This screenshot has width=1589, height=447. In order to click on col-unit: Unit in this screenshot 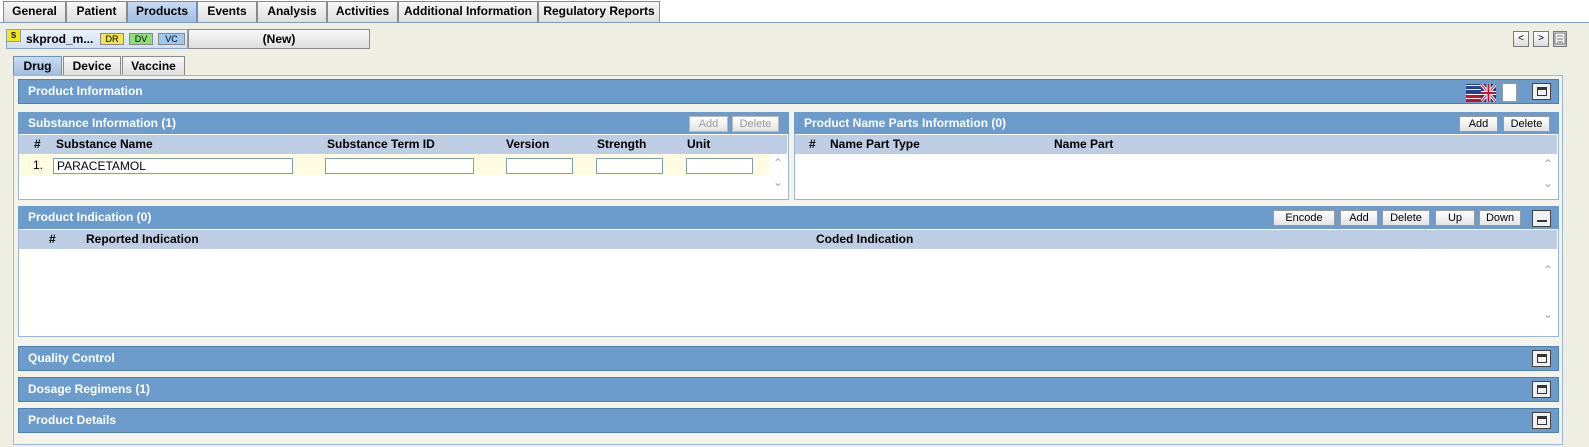, I will do `click(699, 144)`.